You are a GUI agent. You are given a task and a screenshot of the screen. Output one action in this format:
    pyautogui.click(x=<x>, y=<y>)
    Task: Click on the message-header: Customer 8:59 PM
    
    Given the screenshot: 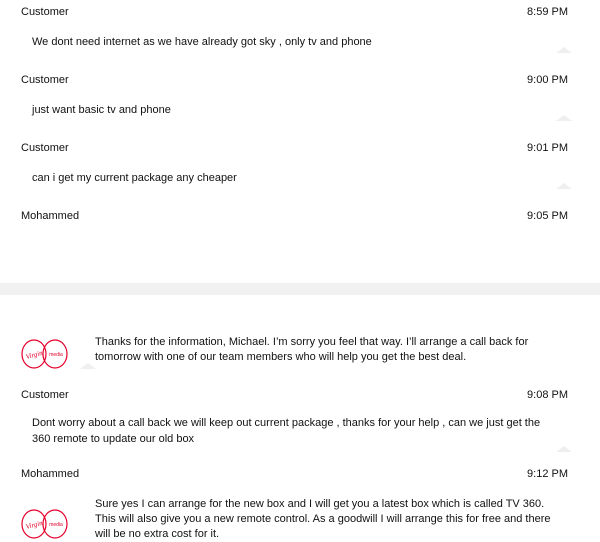 What is the action you would take?
    pyautogui.click(x=294, y=14)
    